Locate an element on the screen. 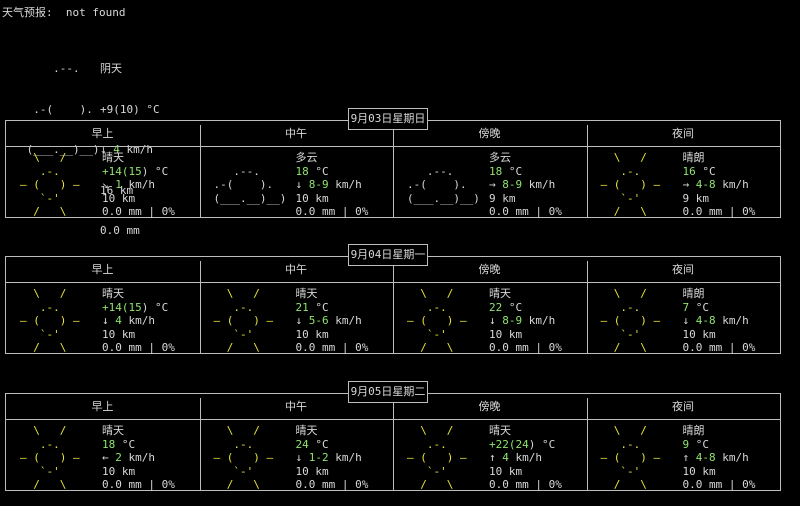 This screenshot has width=800, height=506. period-info: 晴天 +22(24) °C ↑ 4 km/h 10 km 0.0 mm | 0% is located at coordinates (525, 458).